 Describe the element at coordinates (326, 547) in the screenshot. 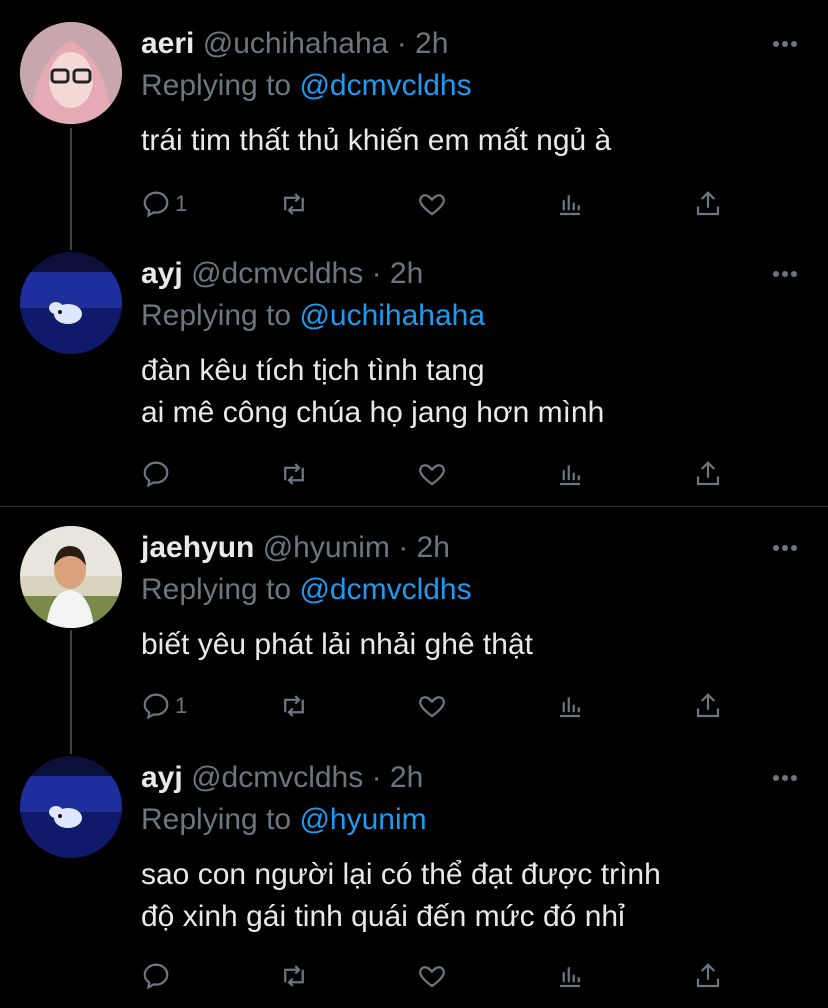

I see `handle: @hyunim` at that location.